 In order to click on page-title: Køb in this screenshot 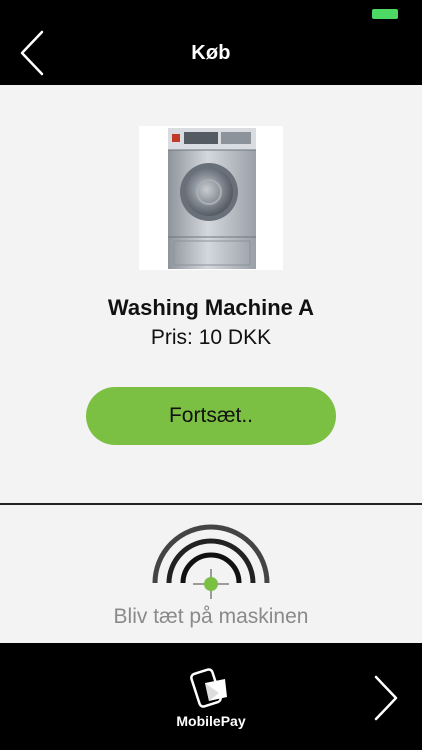, I will do `click(211, 53)`.